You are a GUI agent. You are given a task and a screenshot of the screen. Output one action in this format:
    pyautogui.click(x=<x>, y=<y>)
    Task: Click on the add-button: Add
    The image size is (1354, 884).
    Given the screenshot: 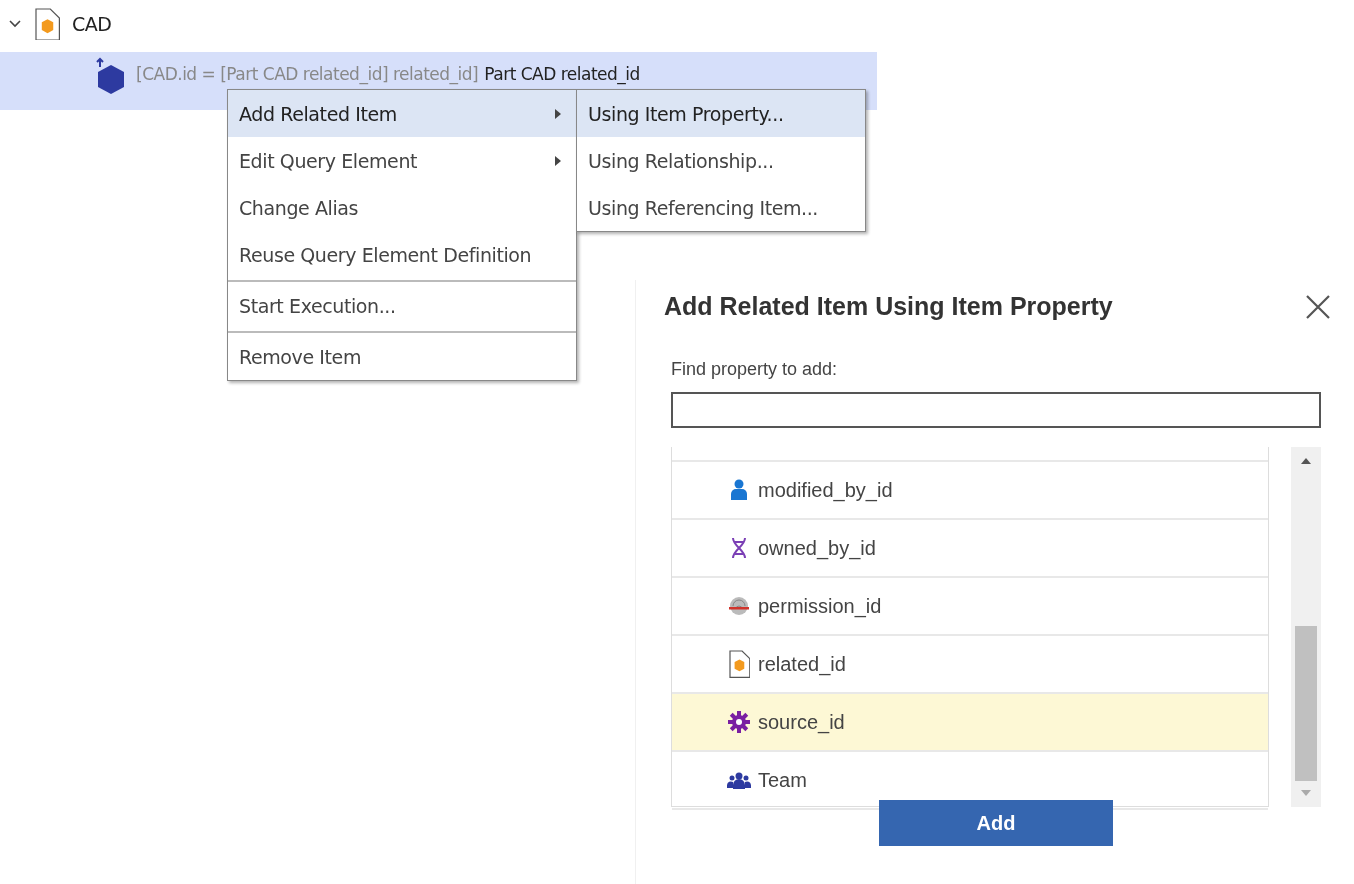 What is the action you would take?
    pyautogui.click(x=996, y=823)
    